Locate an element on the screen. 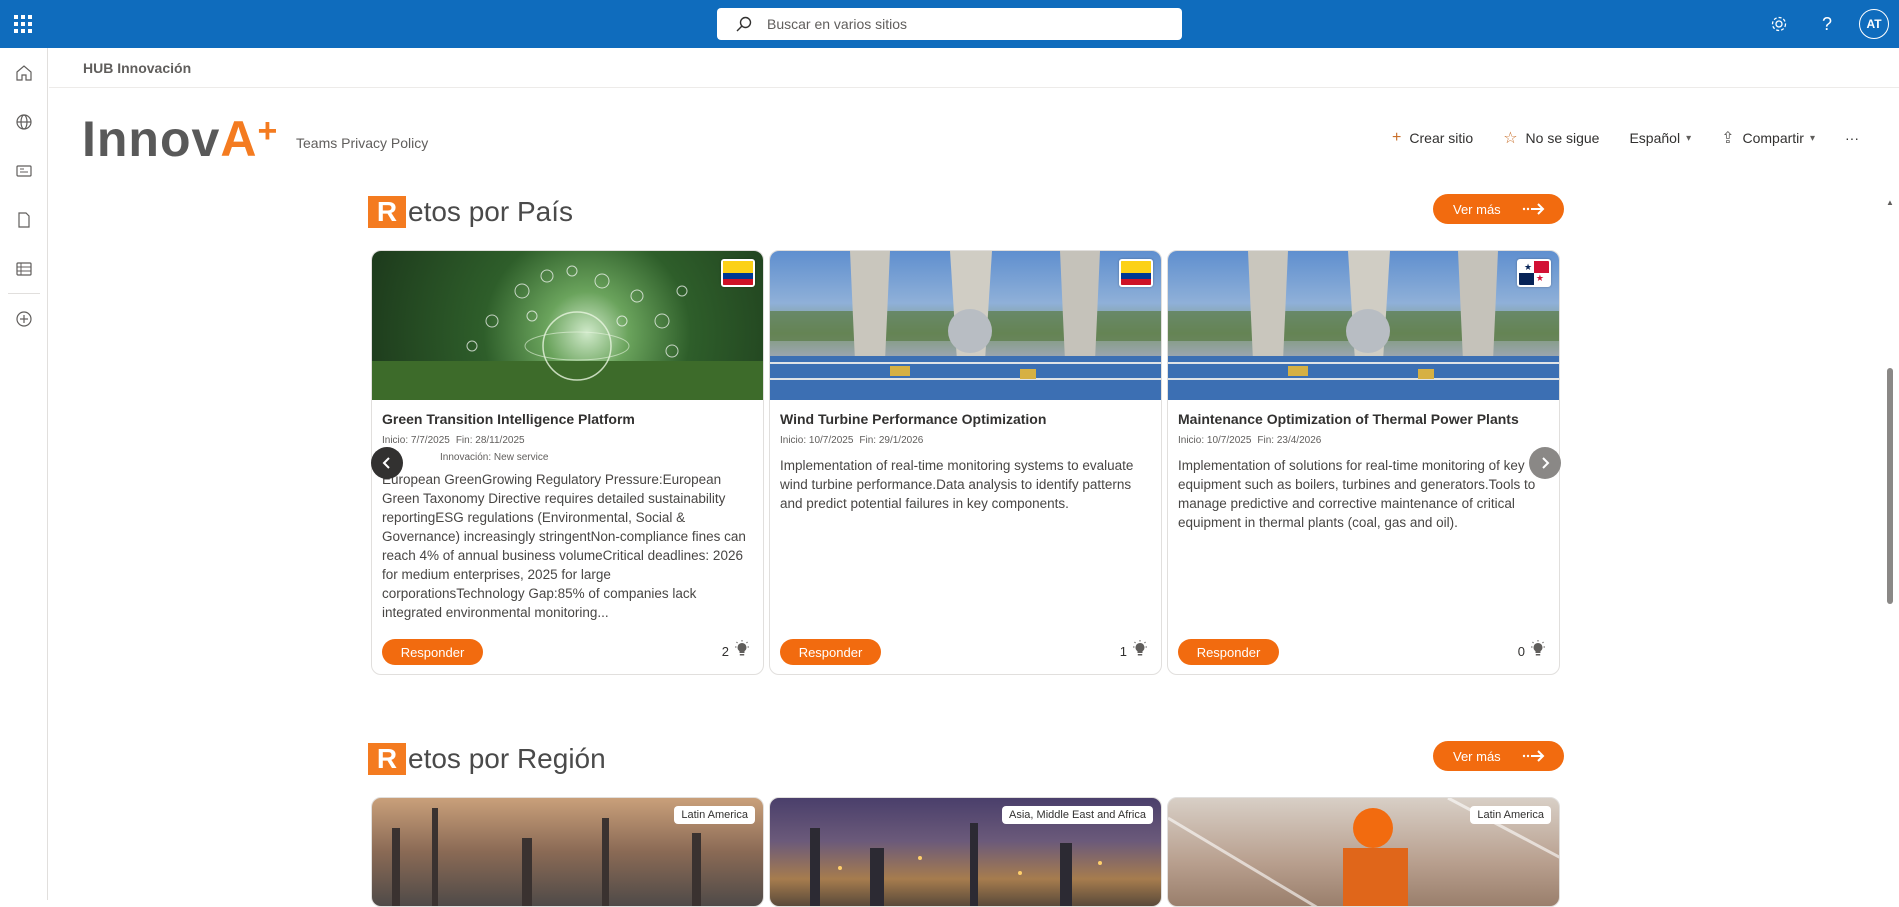 Image resolution: width=1899 pixels, height=907 pixels. carousel-previous-button is located at coordinates (387, 463).